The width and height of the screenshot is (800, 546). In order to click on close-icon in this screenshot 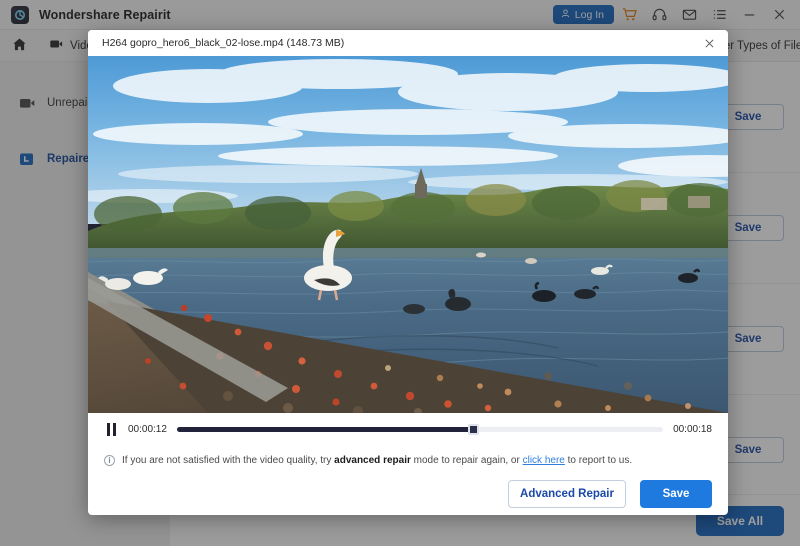, I will do `click(709, 43)`.